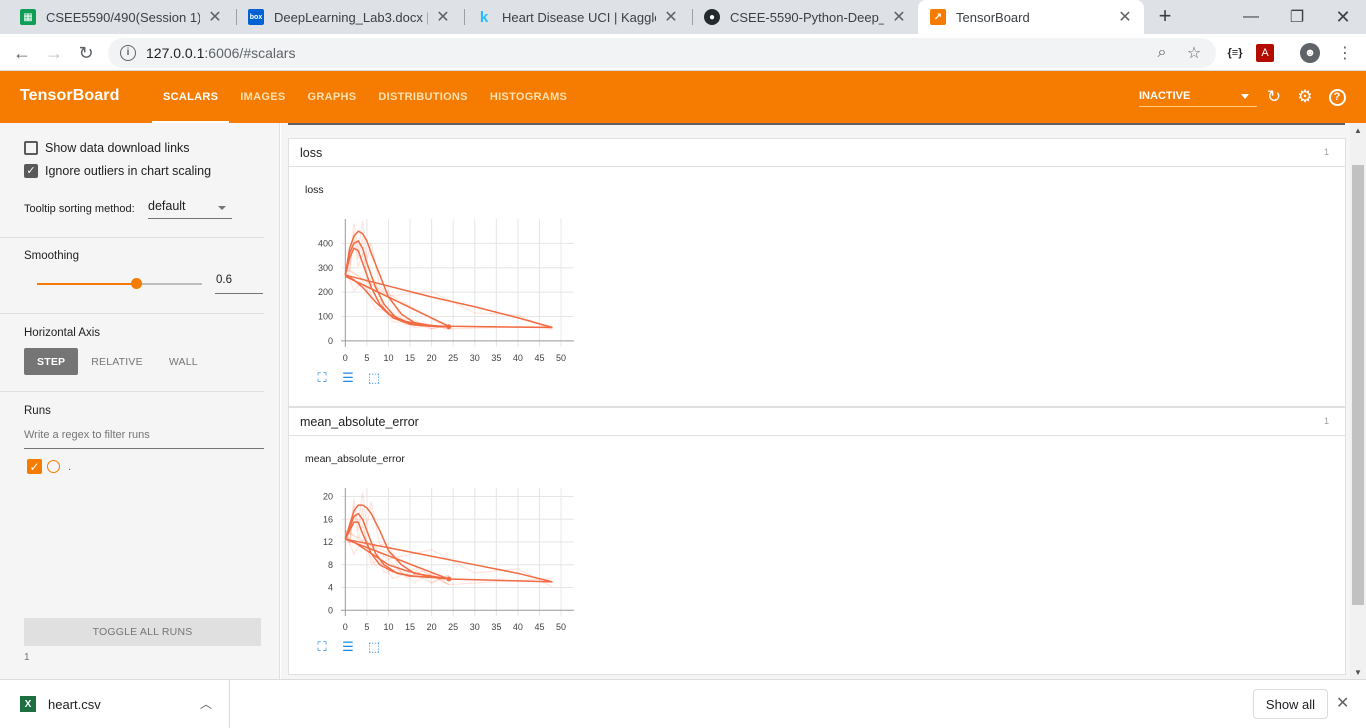 The width and height of the screenshot is (1366, 728). What do you see at coordinates (51, 361) in the screenshot?
I see `axis-step-button: STEP` at bounding box center [51, 361].